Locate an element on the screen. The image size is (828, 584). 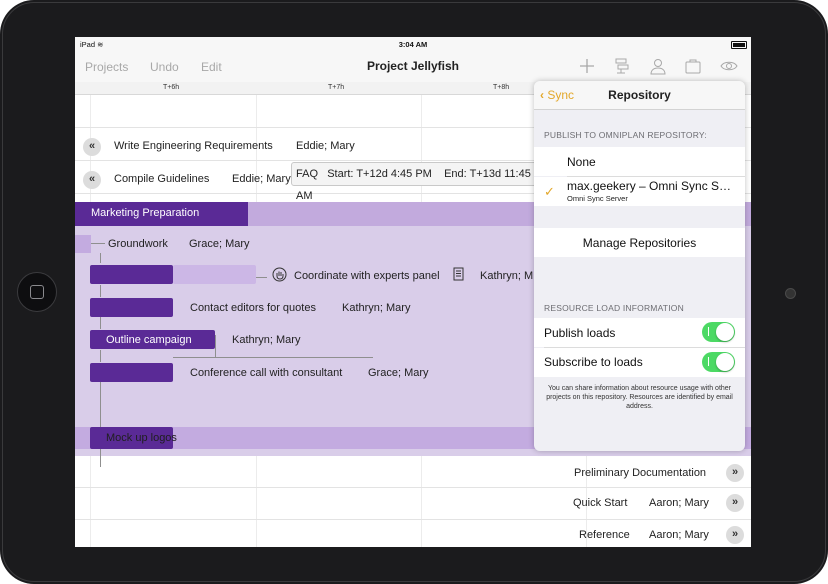
task-bar-conference-call is located at coordinates (131, 372).